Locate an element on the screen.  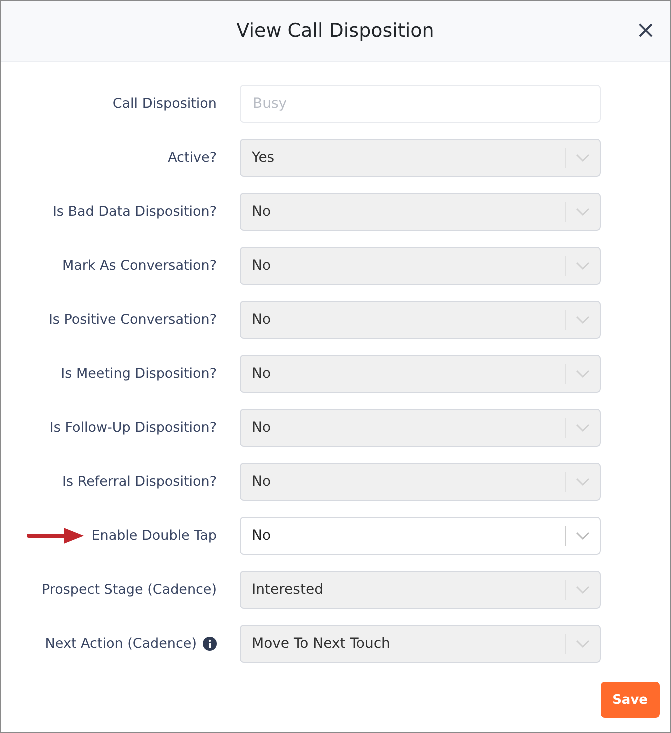
field-label: Is Bad Data Disposition? is located at coordinates (134, 212).